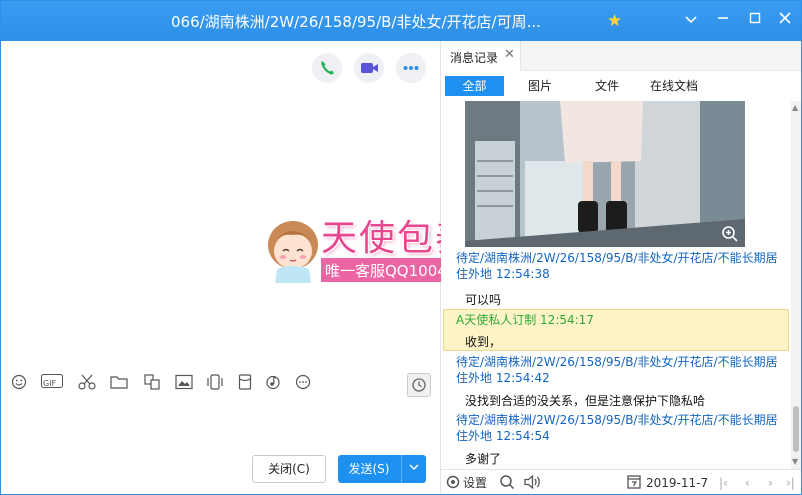 The width and height of the screenshot is (802, 495). I want to click on message-header: A天使私人订制 12:54:17, so click(621, 320).